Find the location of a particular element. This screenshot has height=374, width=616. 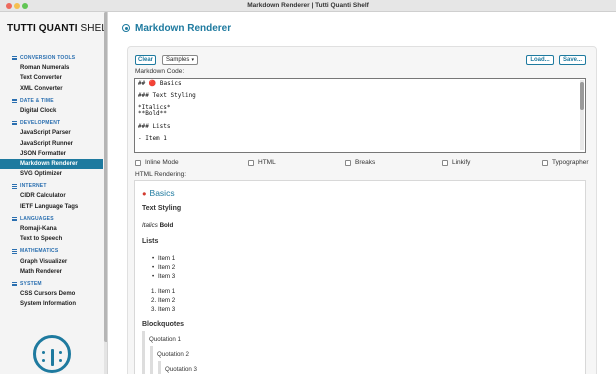

sidebar-category: LANGUAGES is located at coordinates (51, 219).